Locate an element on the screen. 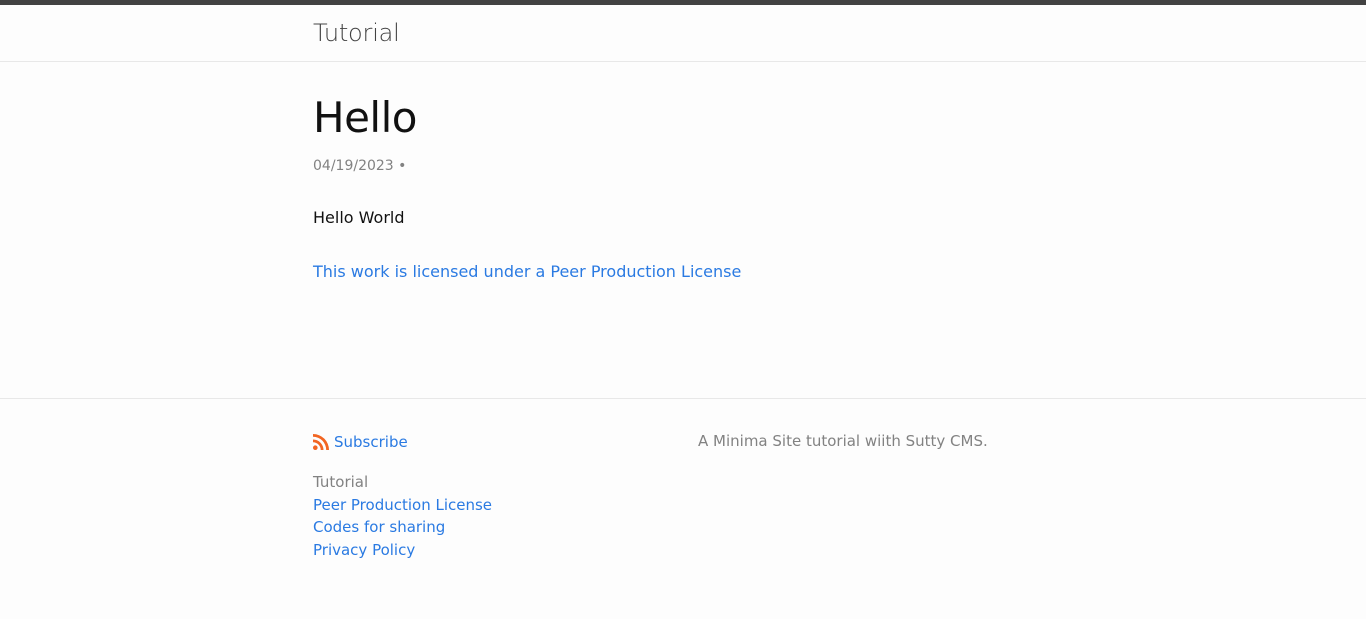 The height and width of the screenshot is (619, 1366). post-meta: 04/19/2023 • is located at coordinates (360, 166).